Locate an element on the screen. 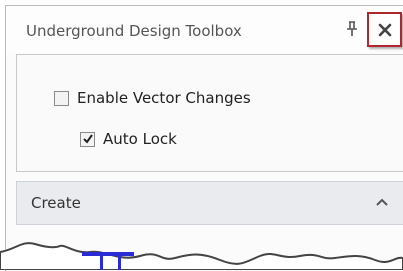  checkmark-icon is located at coordinates (87, 139).